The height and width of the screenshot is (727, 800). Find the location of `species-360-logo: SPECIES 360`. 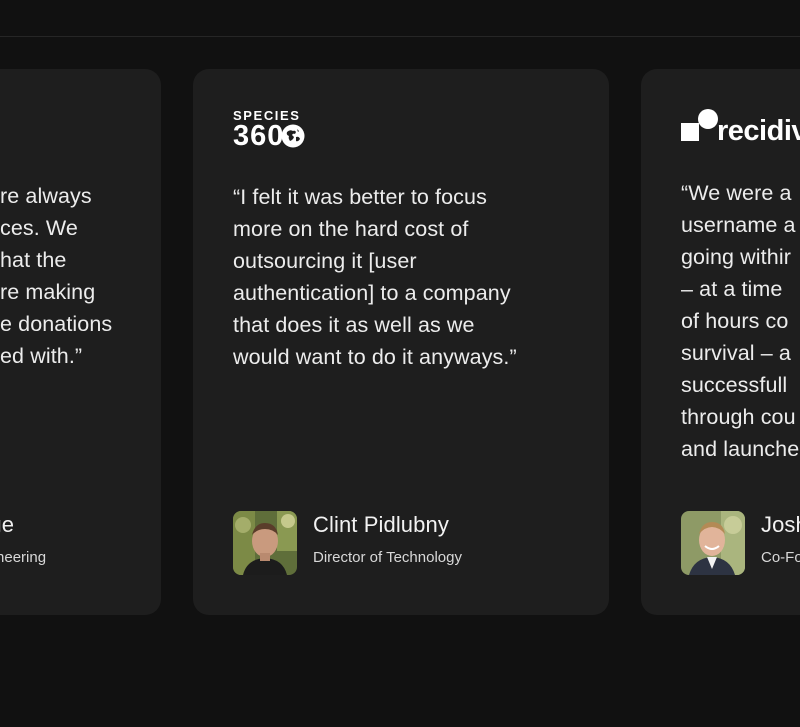

species-360-logo: SPECIES 360 is located at coordinates (273, 130).